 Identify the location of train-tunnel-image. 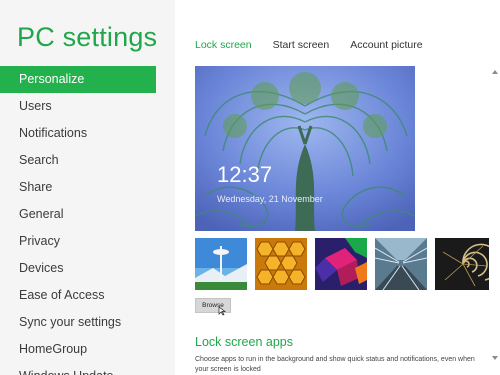
(401, 264).